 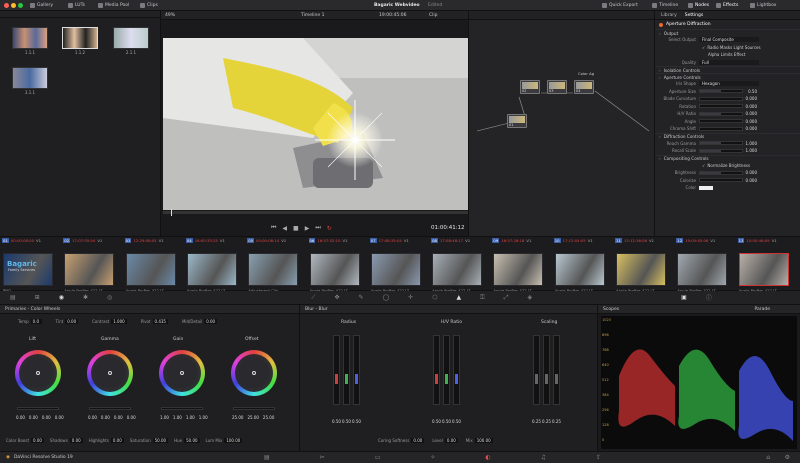 What do you see at coordinates (30, 321) in the screenshot?
I see `temp-field: Temp 0.0` at bounding box center [30, 321].